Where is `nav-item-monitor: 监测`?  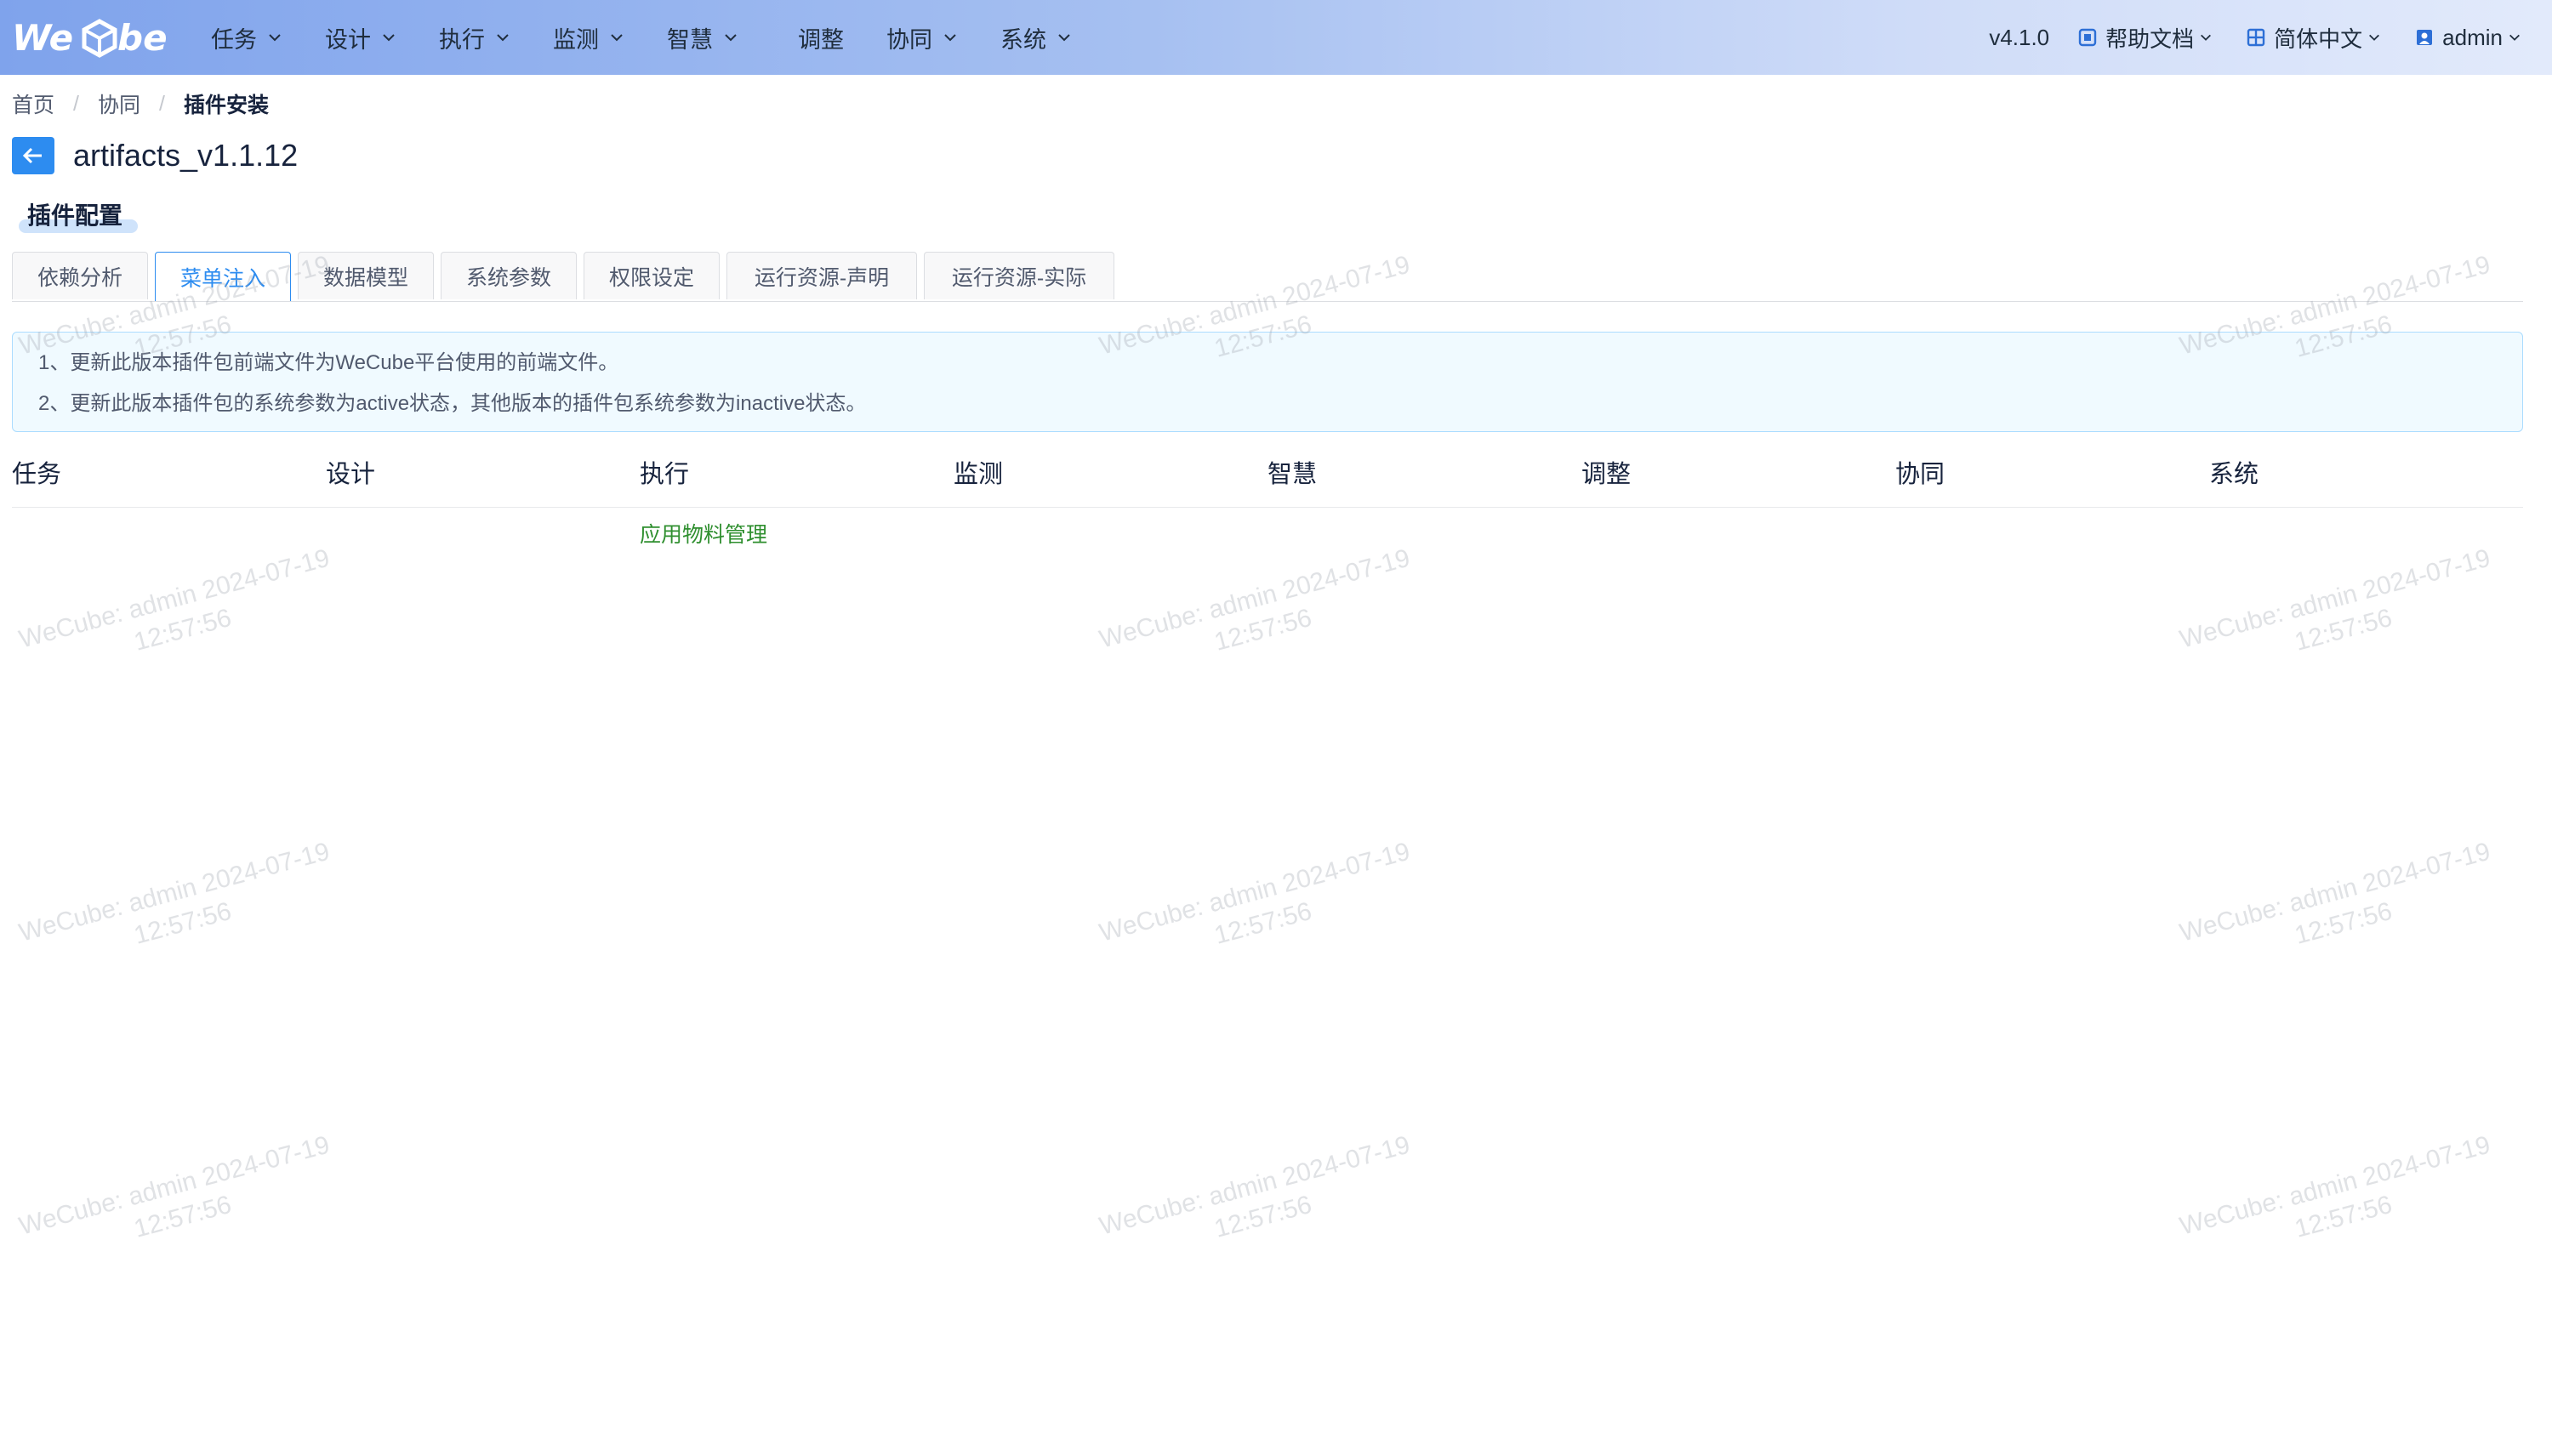
nav-item-monitor: 监测 is located at coordinates (589, 37).